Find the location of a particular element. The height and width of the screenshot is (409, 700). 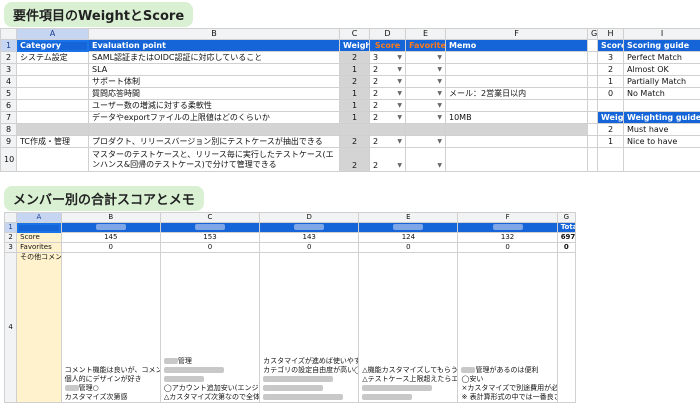

weighting-guide-weight: 1 is located at coordinates (610, 141).